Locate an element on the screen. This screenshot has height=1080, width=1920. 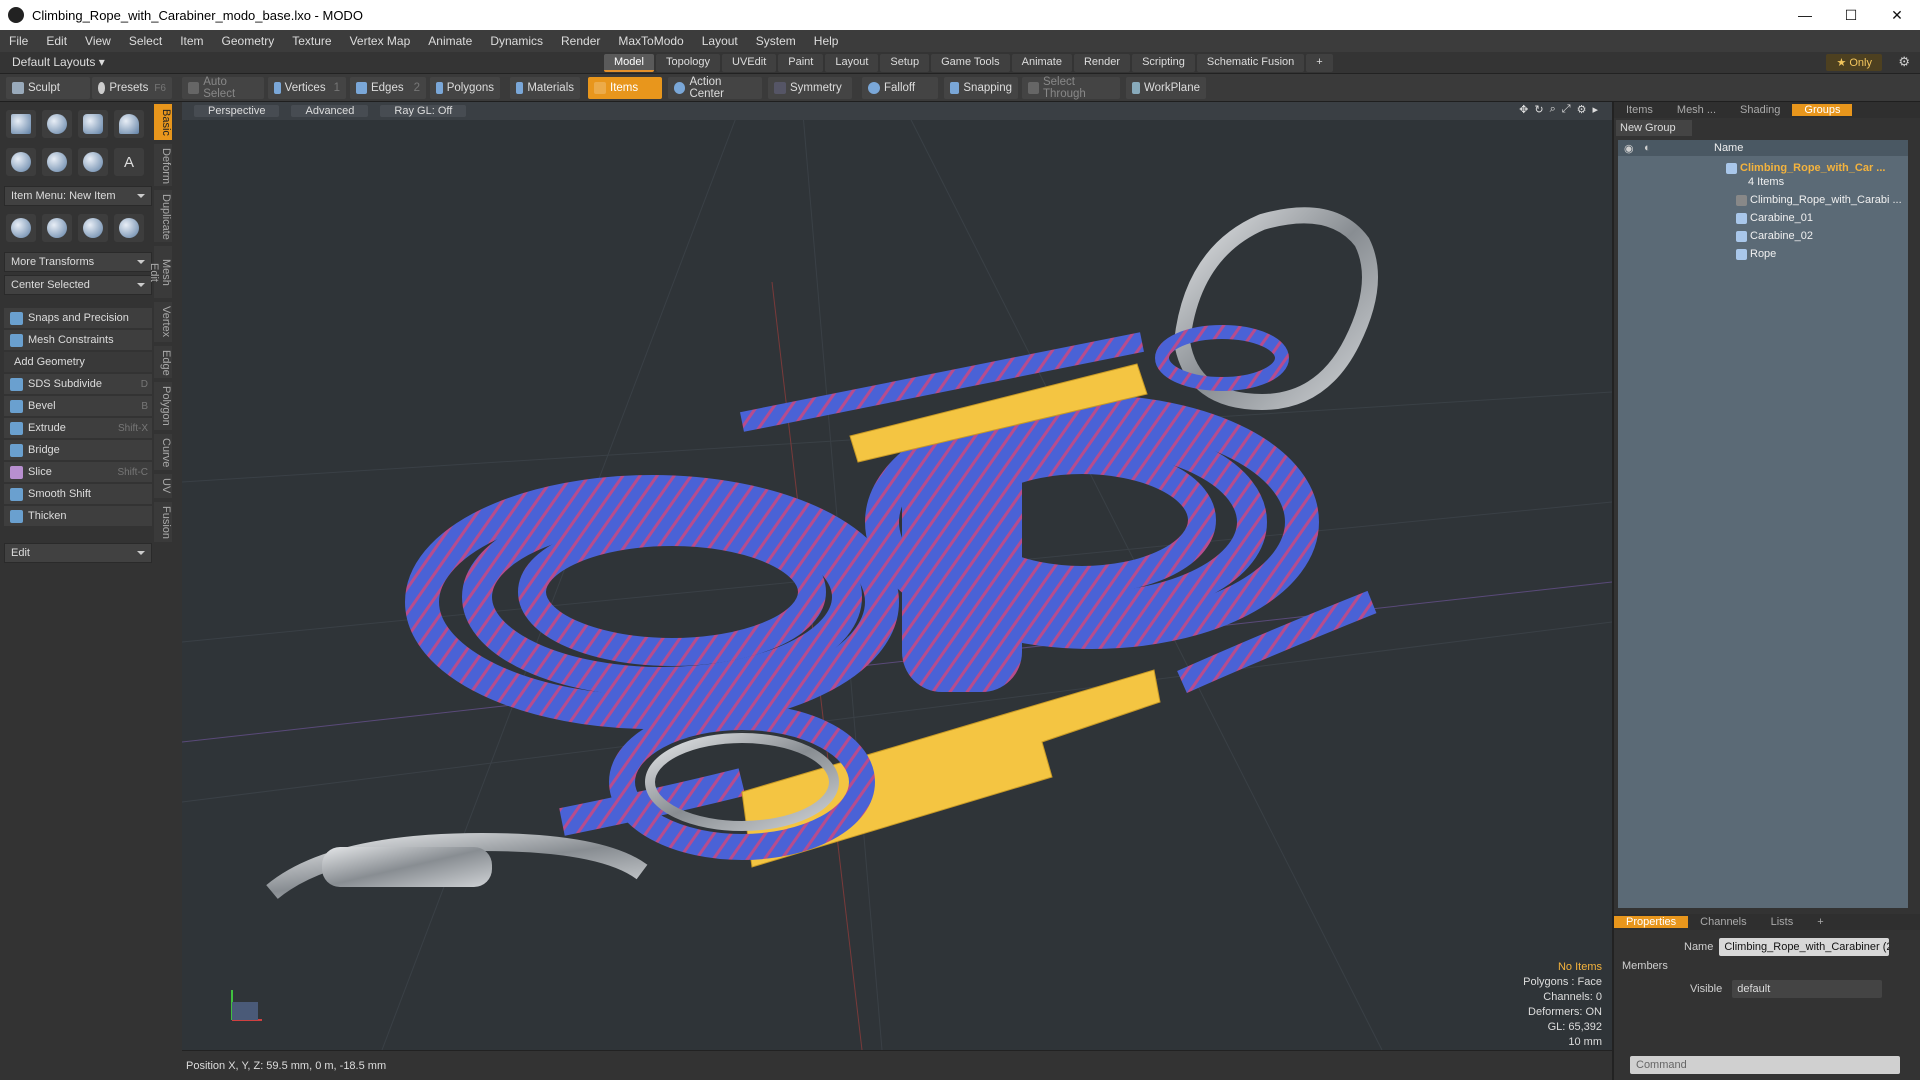
select-through-button: Select Through is located at coordinates (1071, 88).